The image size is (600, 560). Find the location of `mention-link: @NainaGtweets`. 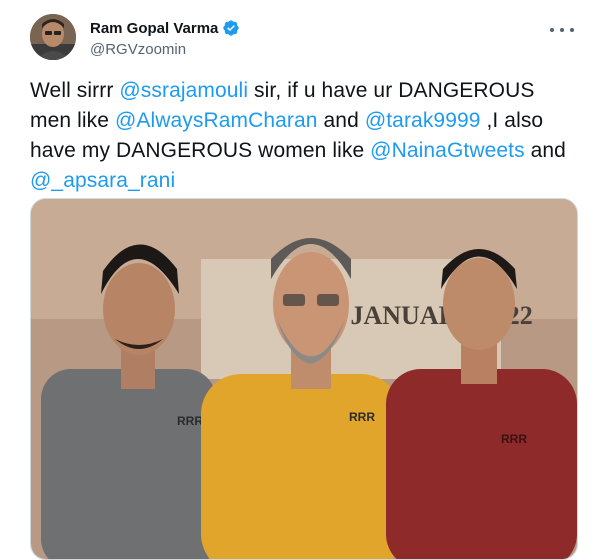

mention-link: @NainaGtweets is located at coordinates (447, 150).